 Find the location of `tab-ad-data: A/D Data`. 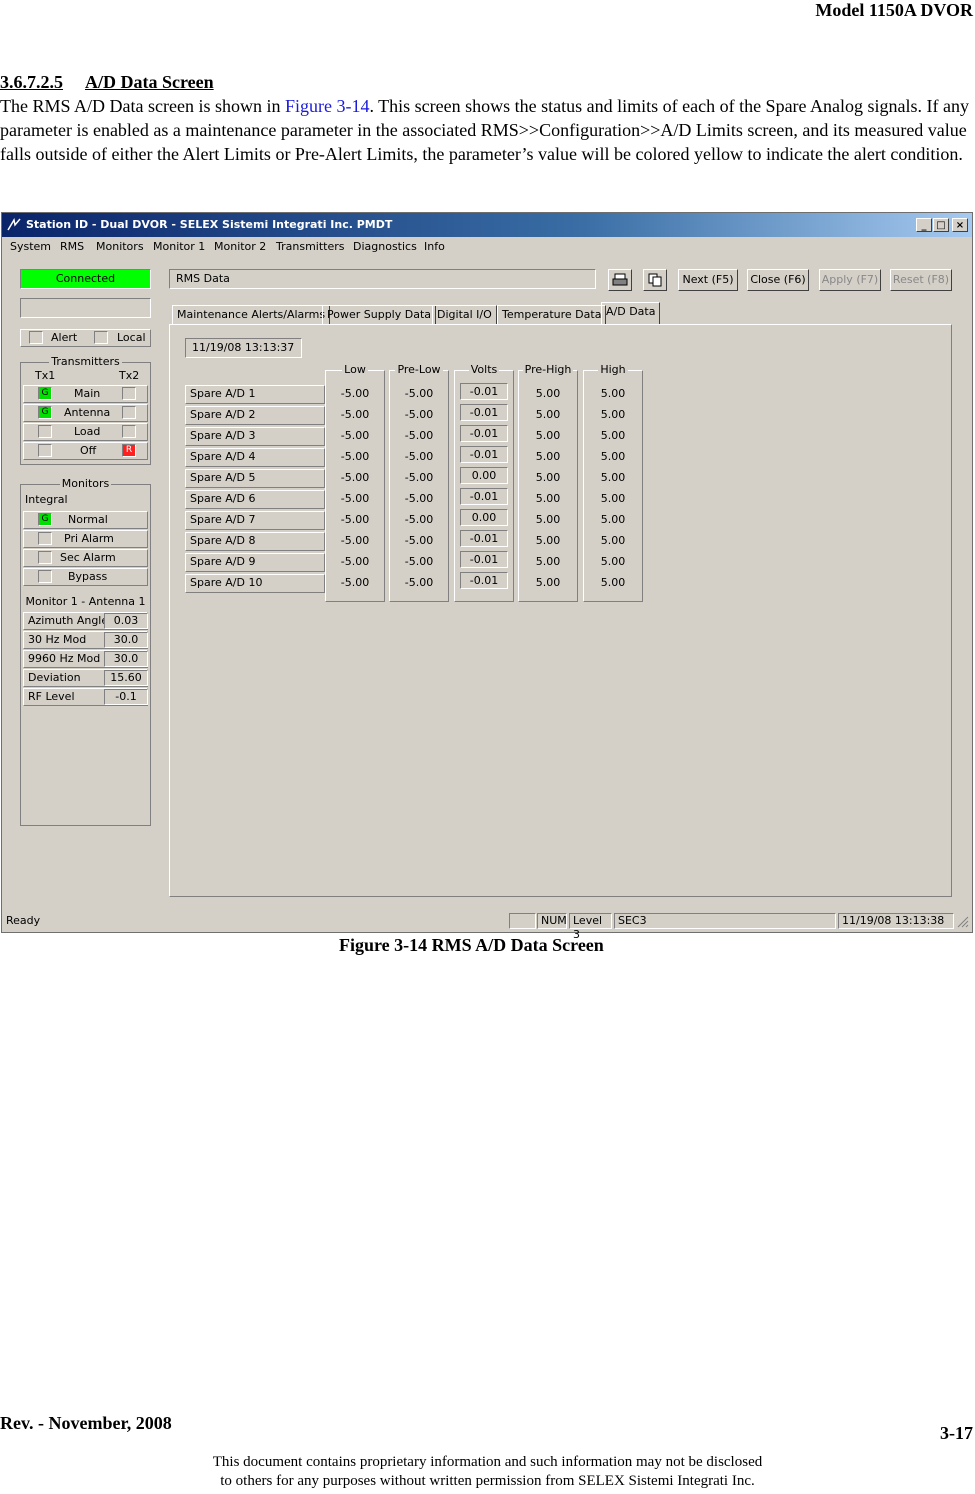

tab-ad-data: A/D Data is located at coordinates (631, 313).